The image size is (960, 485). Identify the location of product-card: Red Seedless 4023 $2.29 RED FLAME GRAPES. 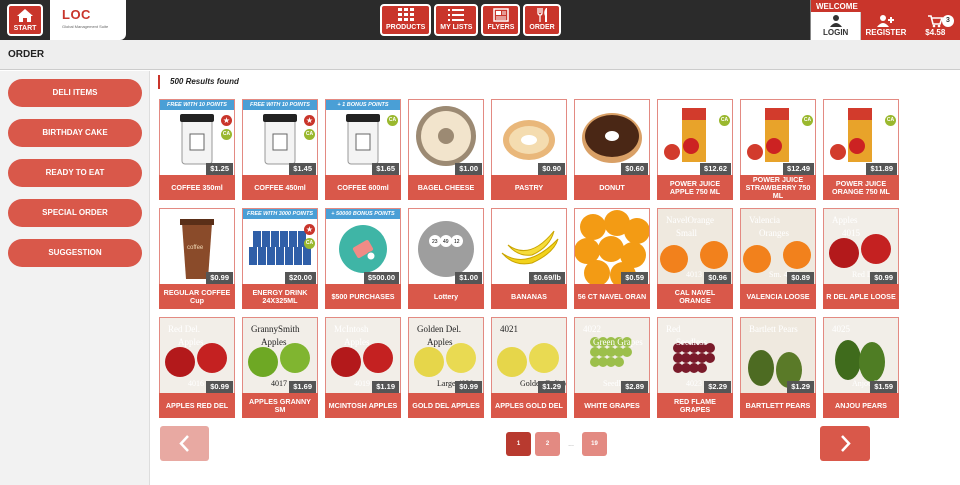
(695, 367).